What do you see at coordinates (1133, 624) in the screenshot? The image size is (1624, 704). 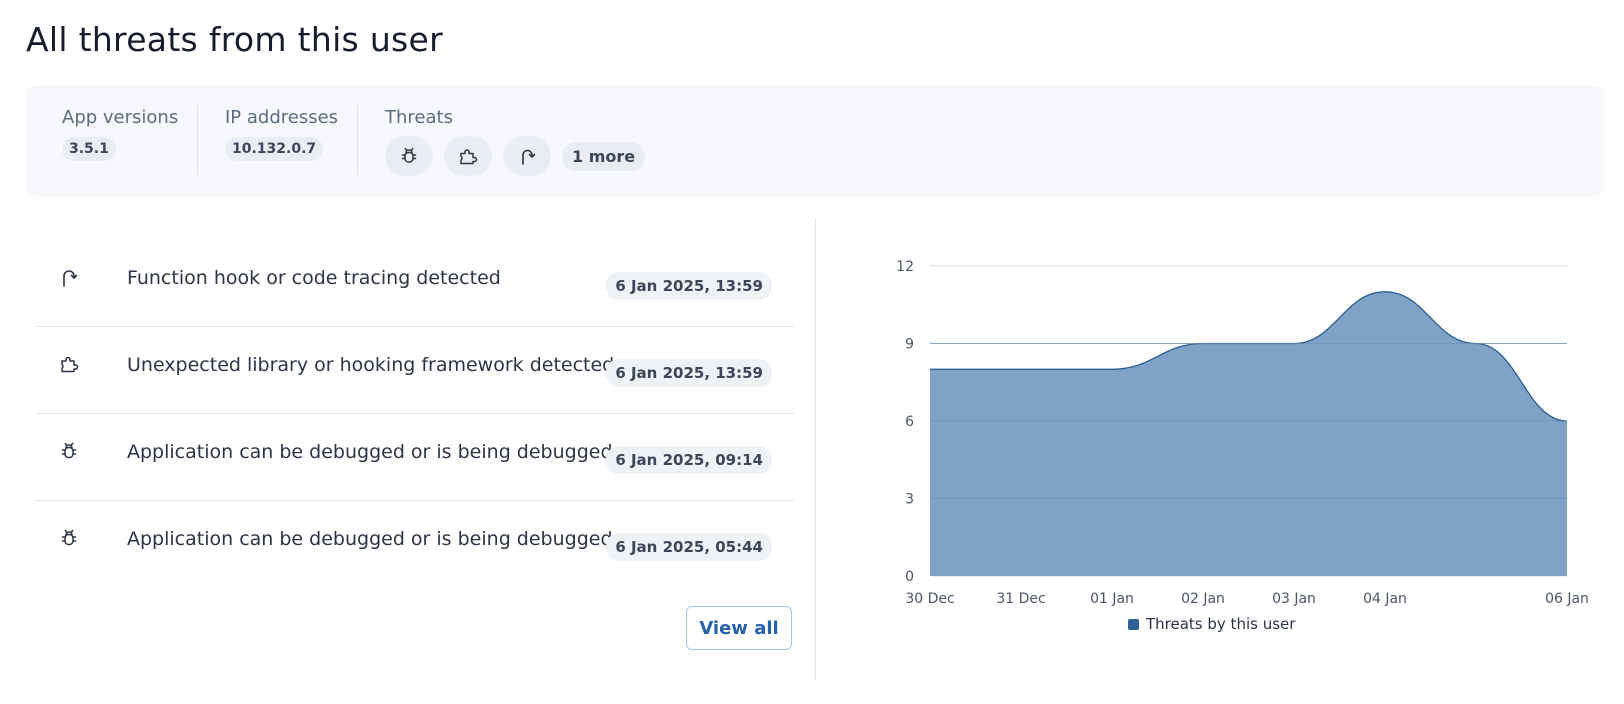 I see `legend-marker` at bounding box center [1133, 624].